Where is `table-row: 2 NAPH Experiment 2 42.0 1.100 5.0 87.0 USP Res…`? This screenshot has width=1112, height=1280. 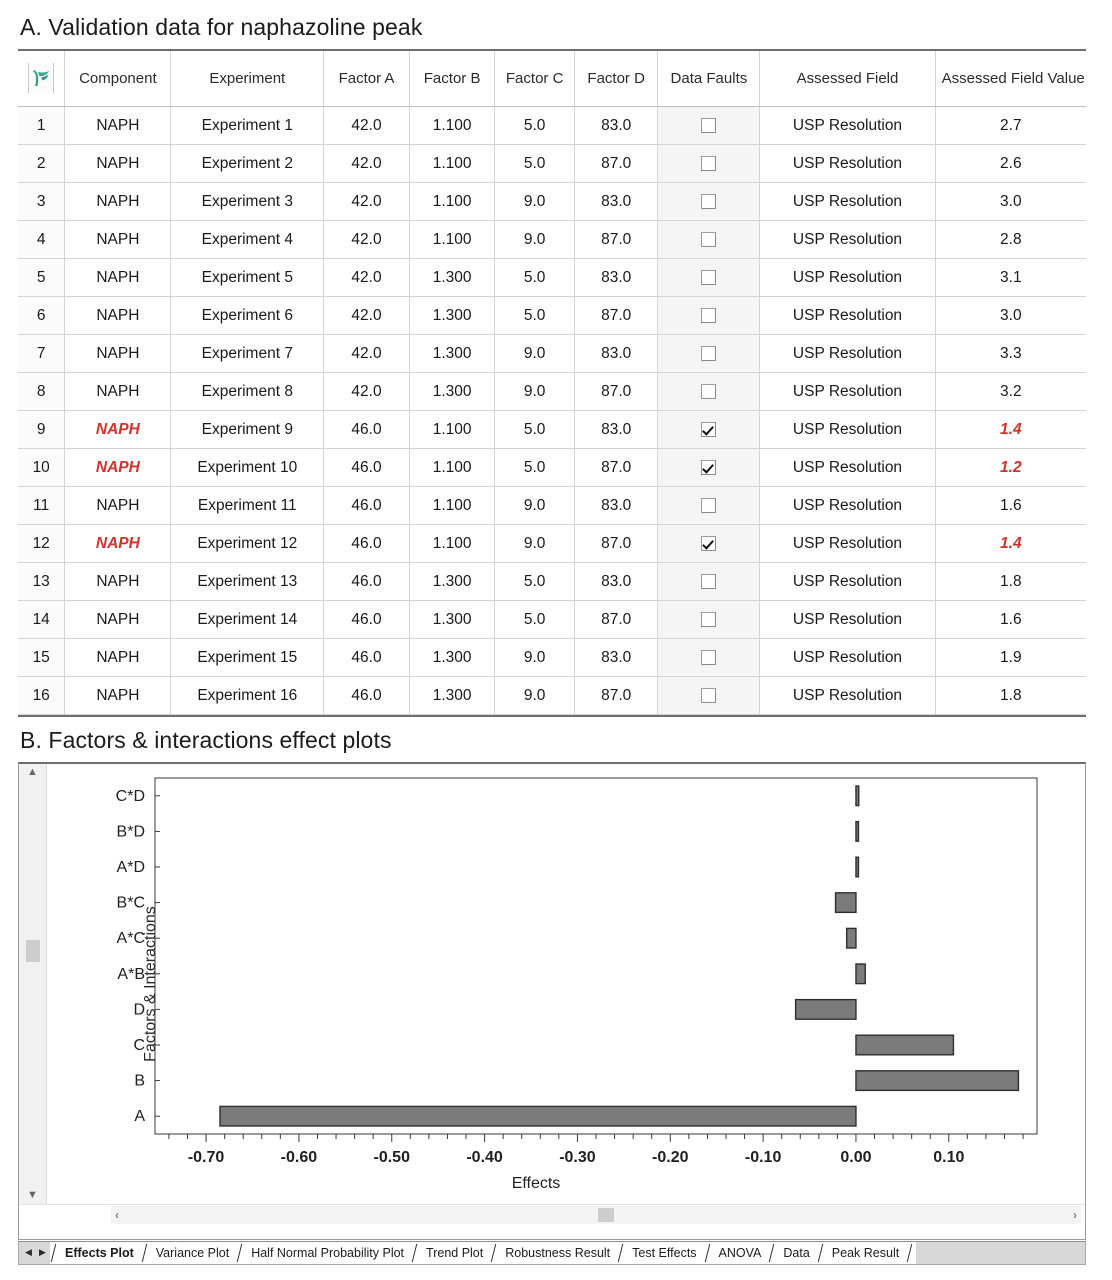
table-row: 2 NAPH Experiment 2 42.0 1.100 5.0 87.0 USP Res… is located at coordinates (552, 164).